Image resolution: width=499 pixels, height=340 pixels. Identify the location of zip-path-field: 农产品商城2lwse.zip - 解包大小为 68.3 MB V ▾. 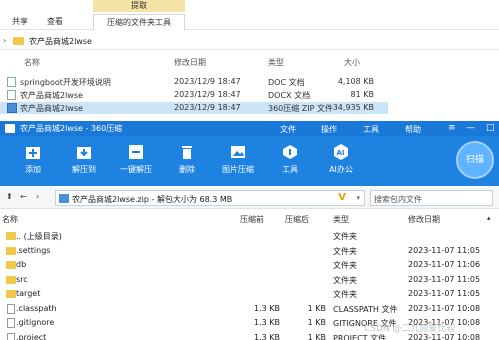
(210, 198).